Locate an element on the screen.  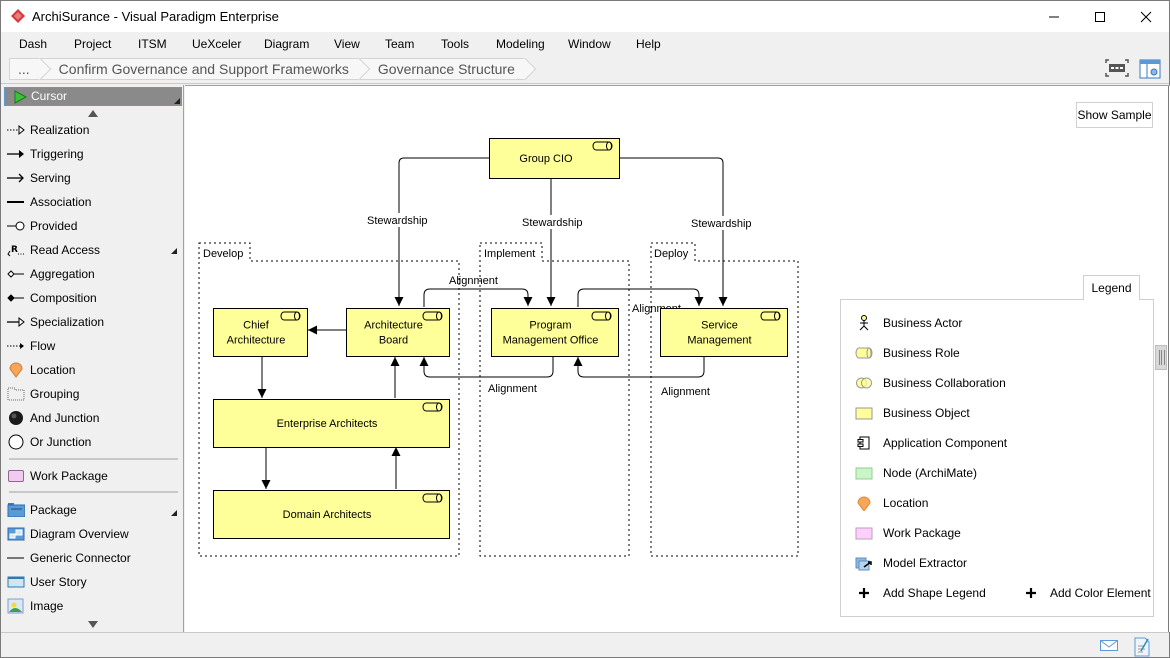
node-architecture-board: Architecture Board is located at coordinates (398, 332).